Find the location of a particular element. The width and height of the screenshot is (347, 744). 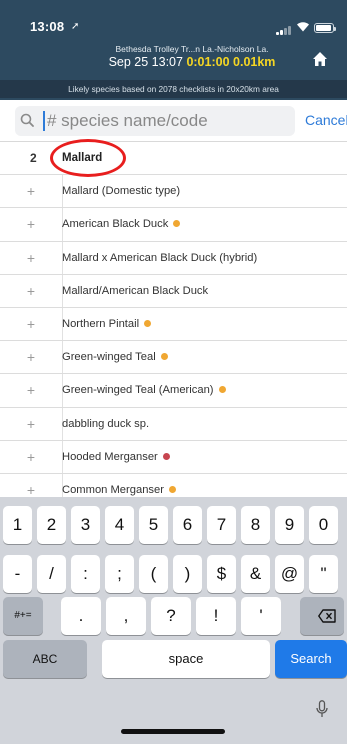

species-row: + Mallard x American Black Duck (hybrid) is located at coordinates (173, 258).